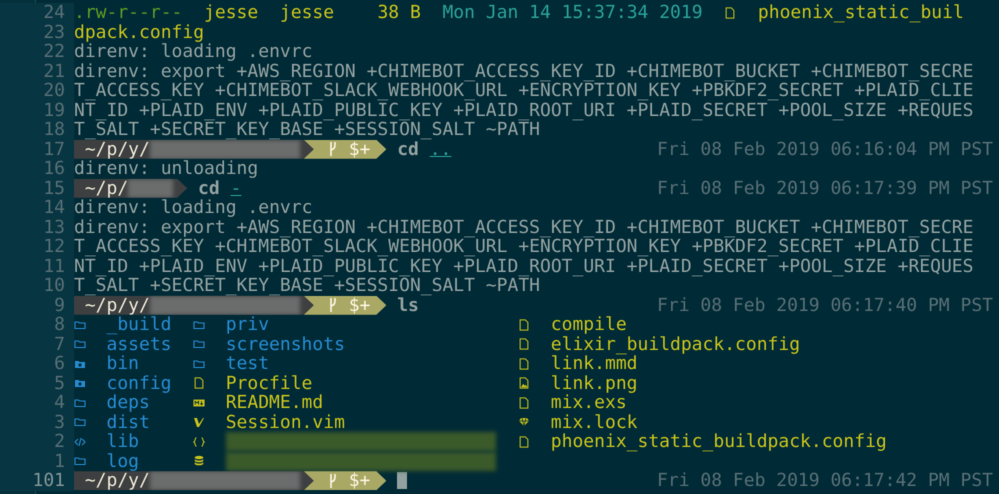  I want to click on file-name: mix.lock, so click(594, 422).